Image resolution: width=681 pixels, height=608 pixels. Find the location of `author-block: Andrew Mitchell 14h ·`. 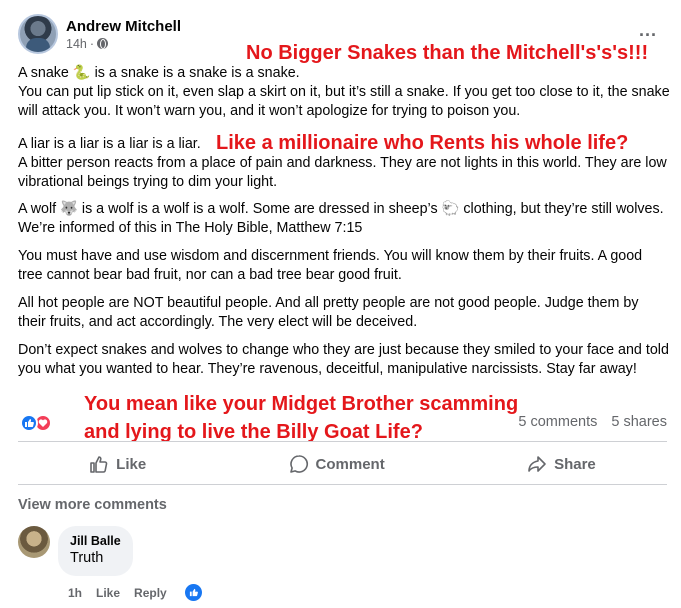

author-block: Andrew Mitchell 14h · is located at coordinates (123, 34).